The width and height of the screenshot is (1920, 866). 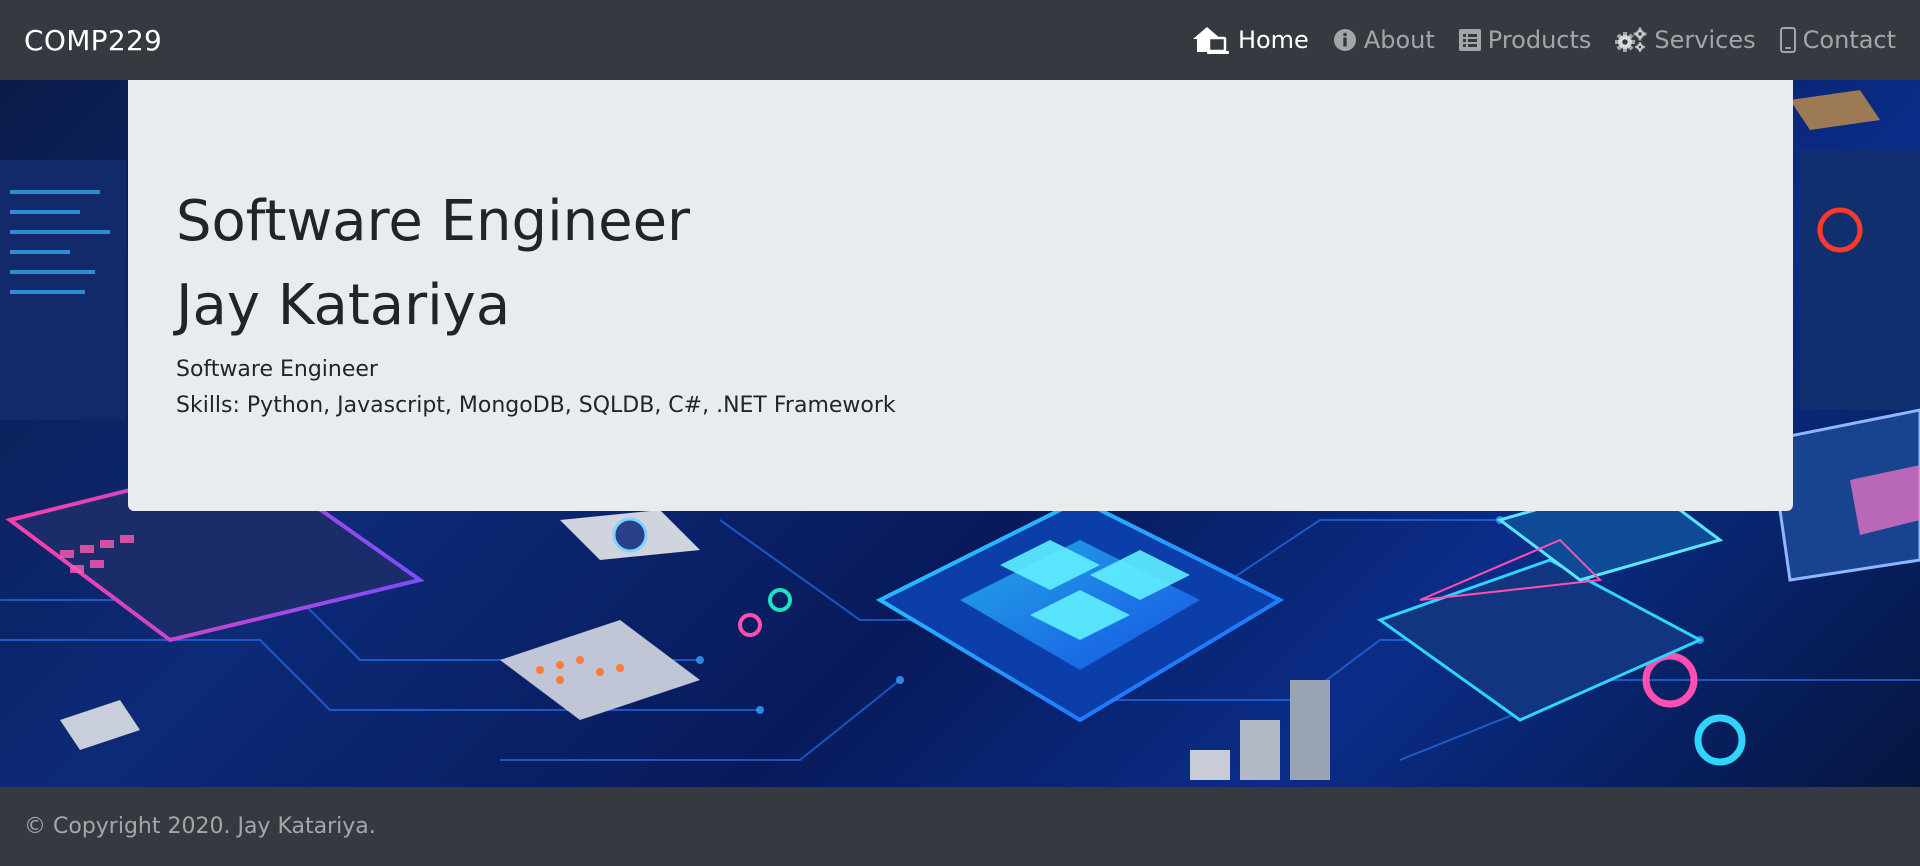 What do you see at coordinates (1211, 40) in the screenshot?
I see `home-icon` at bounding box center [1211, 40].